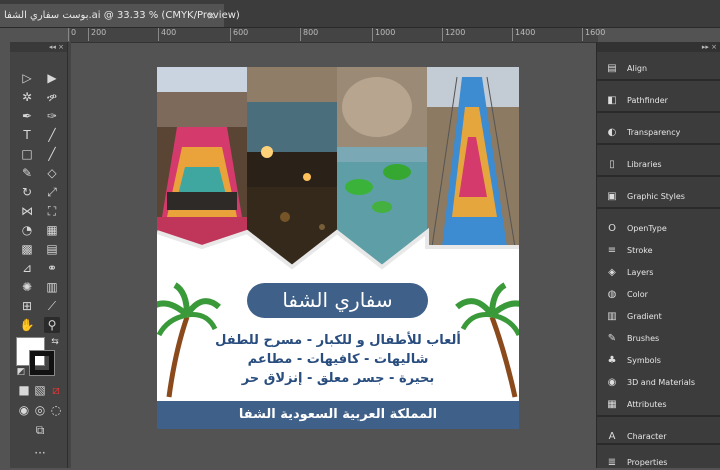 The width and height of the screenshot is (720, 470). What do you see at coordinates (52, 287) in the screenshot?
I see `column-graph-icon: ▥` at bounding box center [52, 287].